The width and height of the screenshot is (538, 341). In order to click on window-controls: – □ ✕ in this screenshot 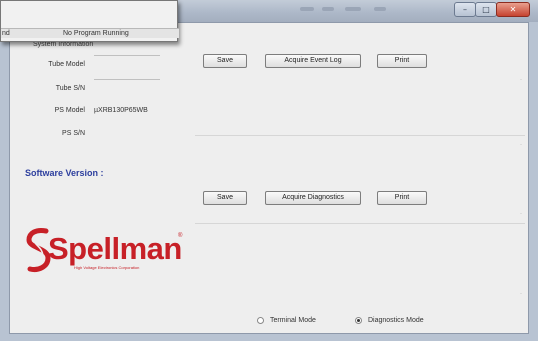, I will do `click(492, 9)`.